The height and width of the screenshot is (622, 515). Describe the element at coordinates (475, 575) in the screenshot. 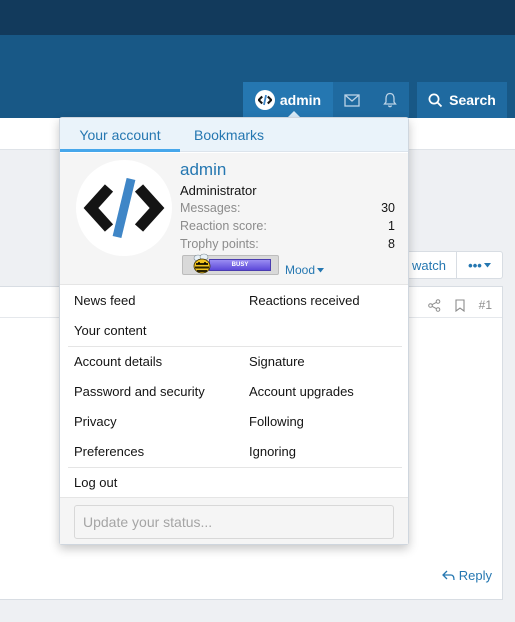

I see `reply-label: Reply` at that location.